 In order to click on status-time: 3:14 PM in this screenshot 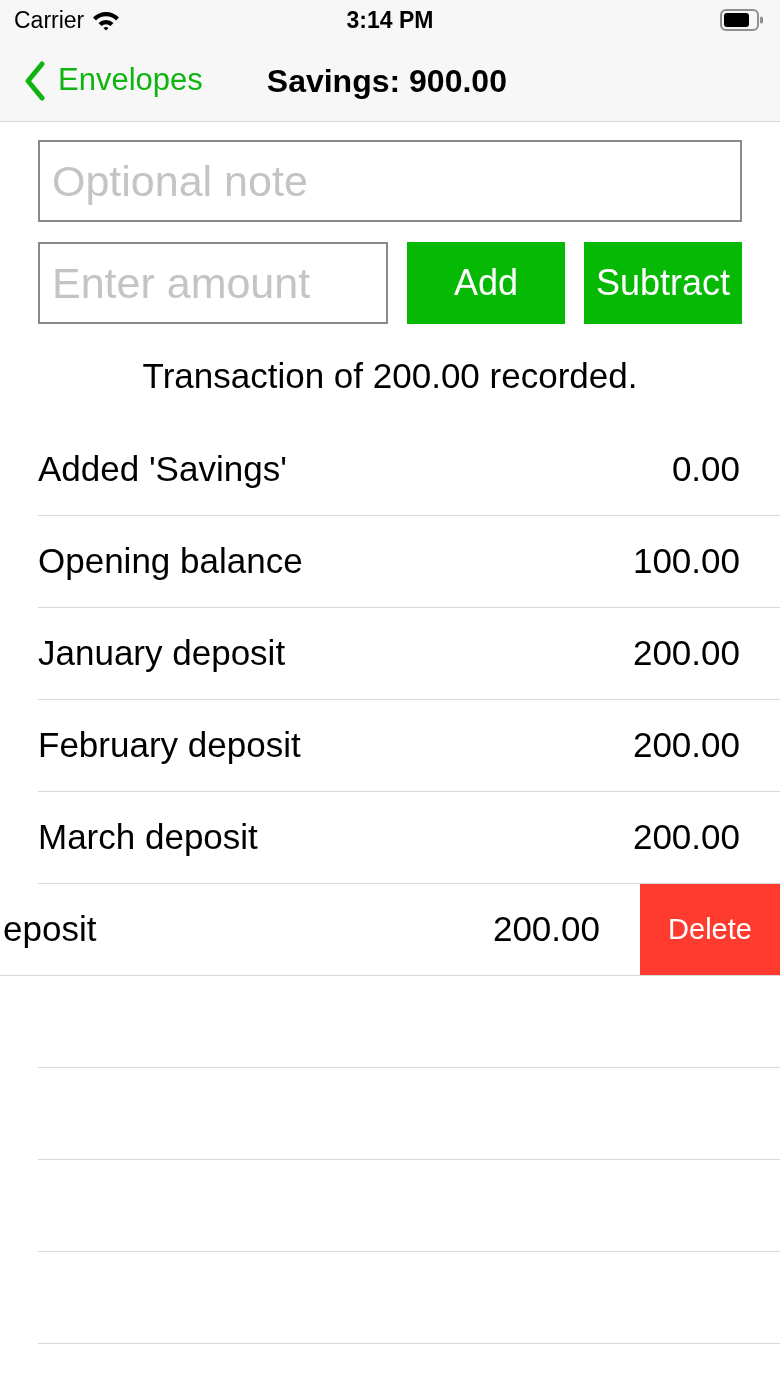, I will do `click(390, 20)`.